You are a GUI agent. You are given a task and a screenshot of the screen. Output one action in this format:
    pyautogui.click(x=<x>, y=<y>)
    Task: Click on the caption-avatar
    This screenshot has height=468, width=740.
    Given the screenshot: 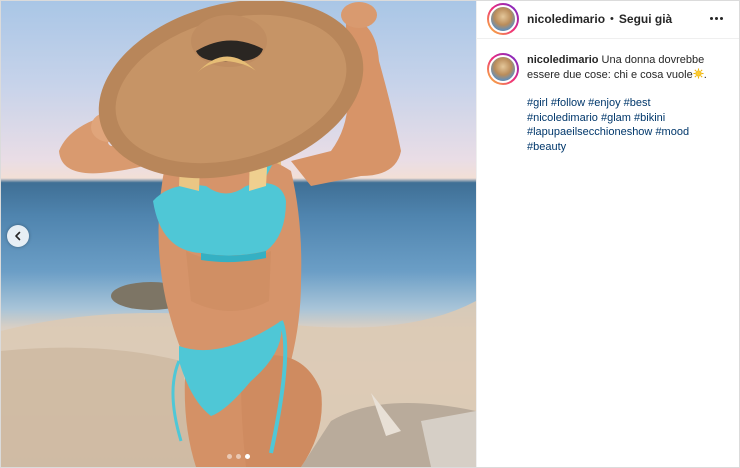 What is the action you would take?
    pyautogui.click(x=503, y=69)
    